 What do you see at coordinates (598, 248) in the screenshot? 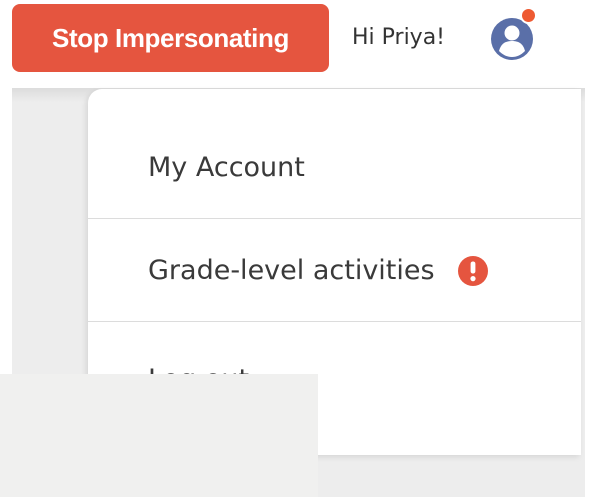
I see `right-edge` at bounding box center [598, 248].